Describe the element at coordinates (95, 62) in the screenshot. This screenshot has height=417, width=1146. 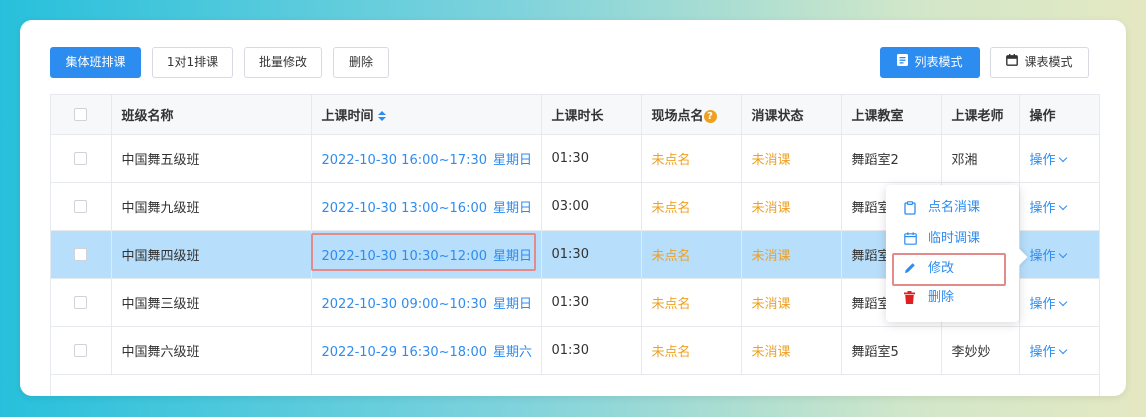
I see `group-schedule-button: 集体班排课` at that location.